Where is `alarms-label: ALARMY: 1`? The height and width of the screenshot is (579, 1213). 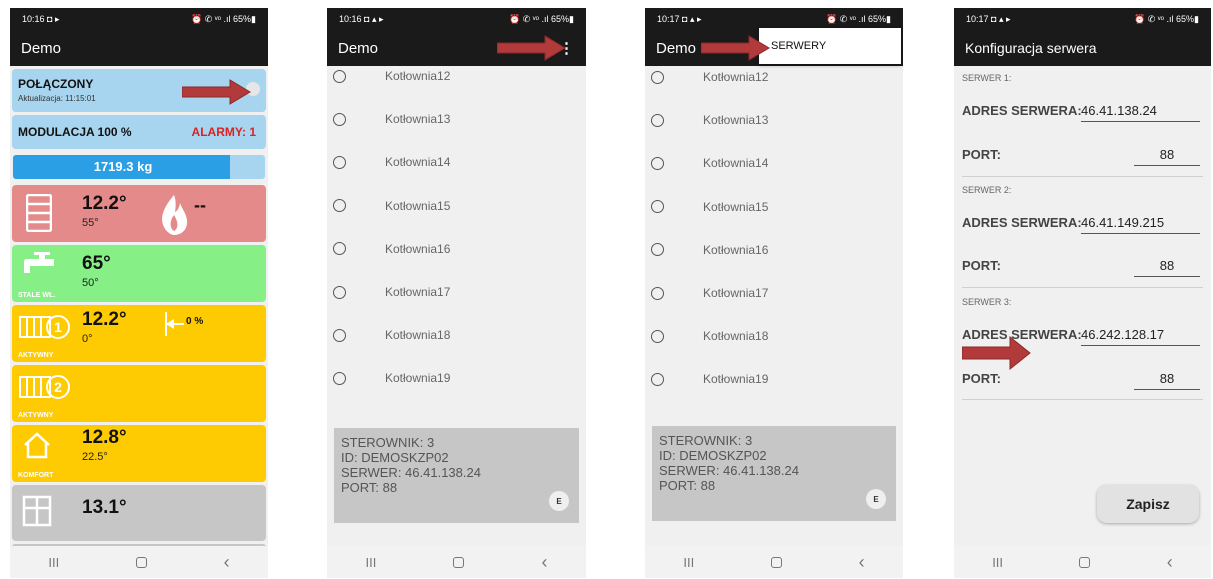 alarms-label: ALARMY: 1 is located at coordinates (224, 132).